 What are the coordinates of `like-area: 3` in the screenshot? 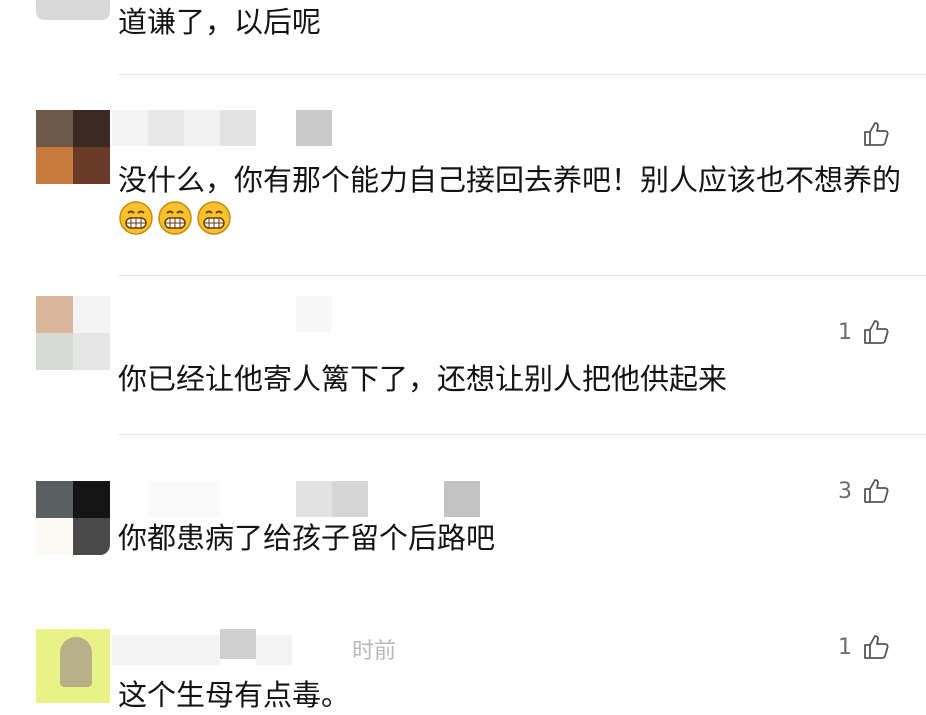 It's located at (864, 491).